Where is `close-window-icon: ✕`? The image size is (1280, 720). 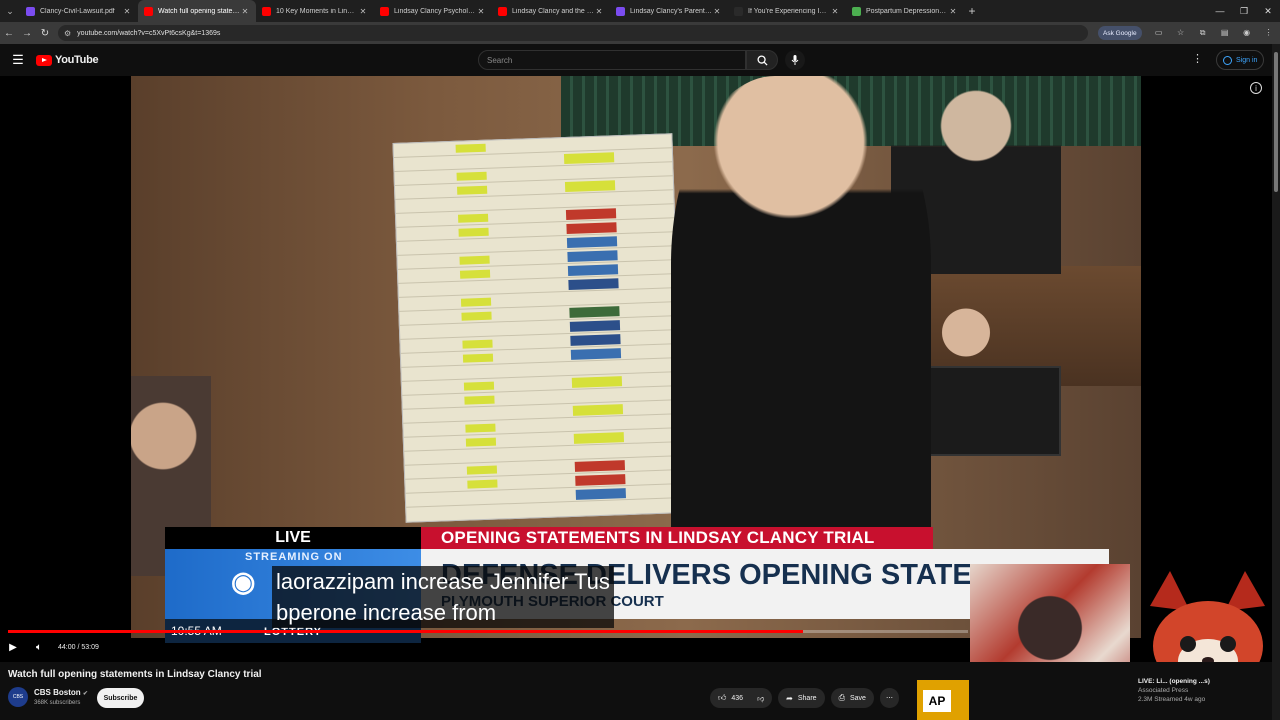
close-window-icon: ✕ is located at coordinates (1268, 11).